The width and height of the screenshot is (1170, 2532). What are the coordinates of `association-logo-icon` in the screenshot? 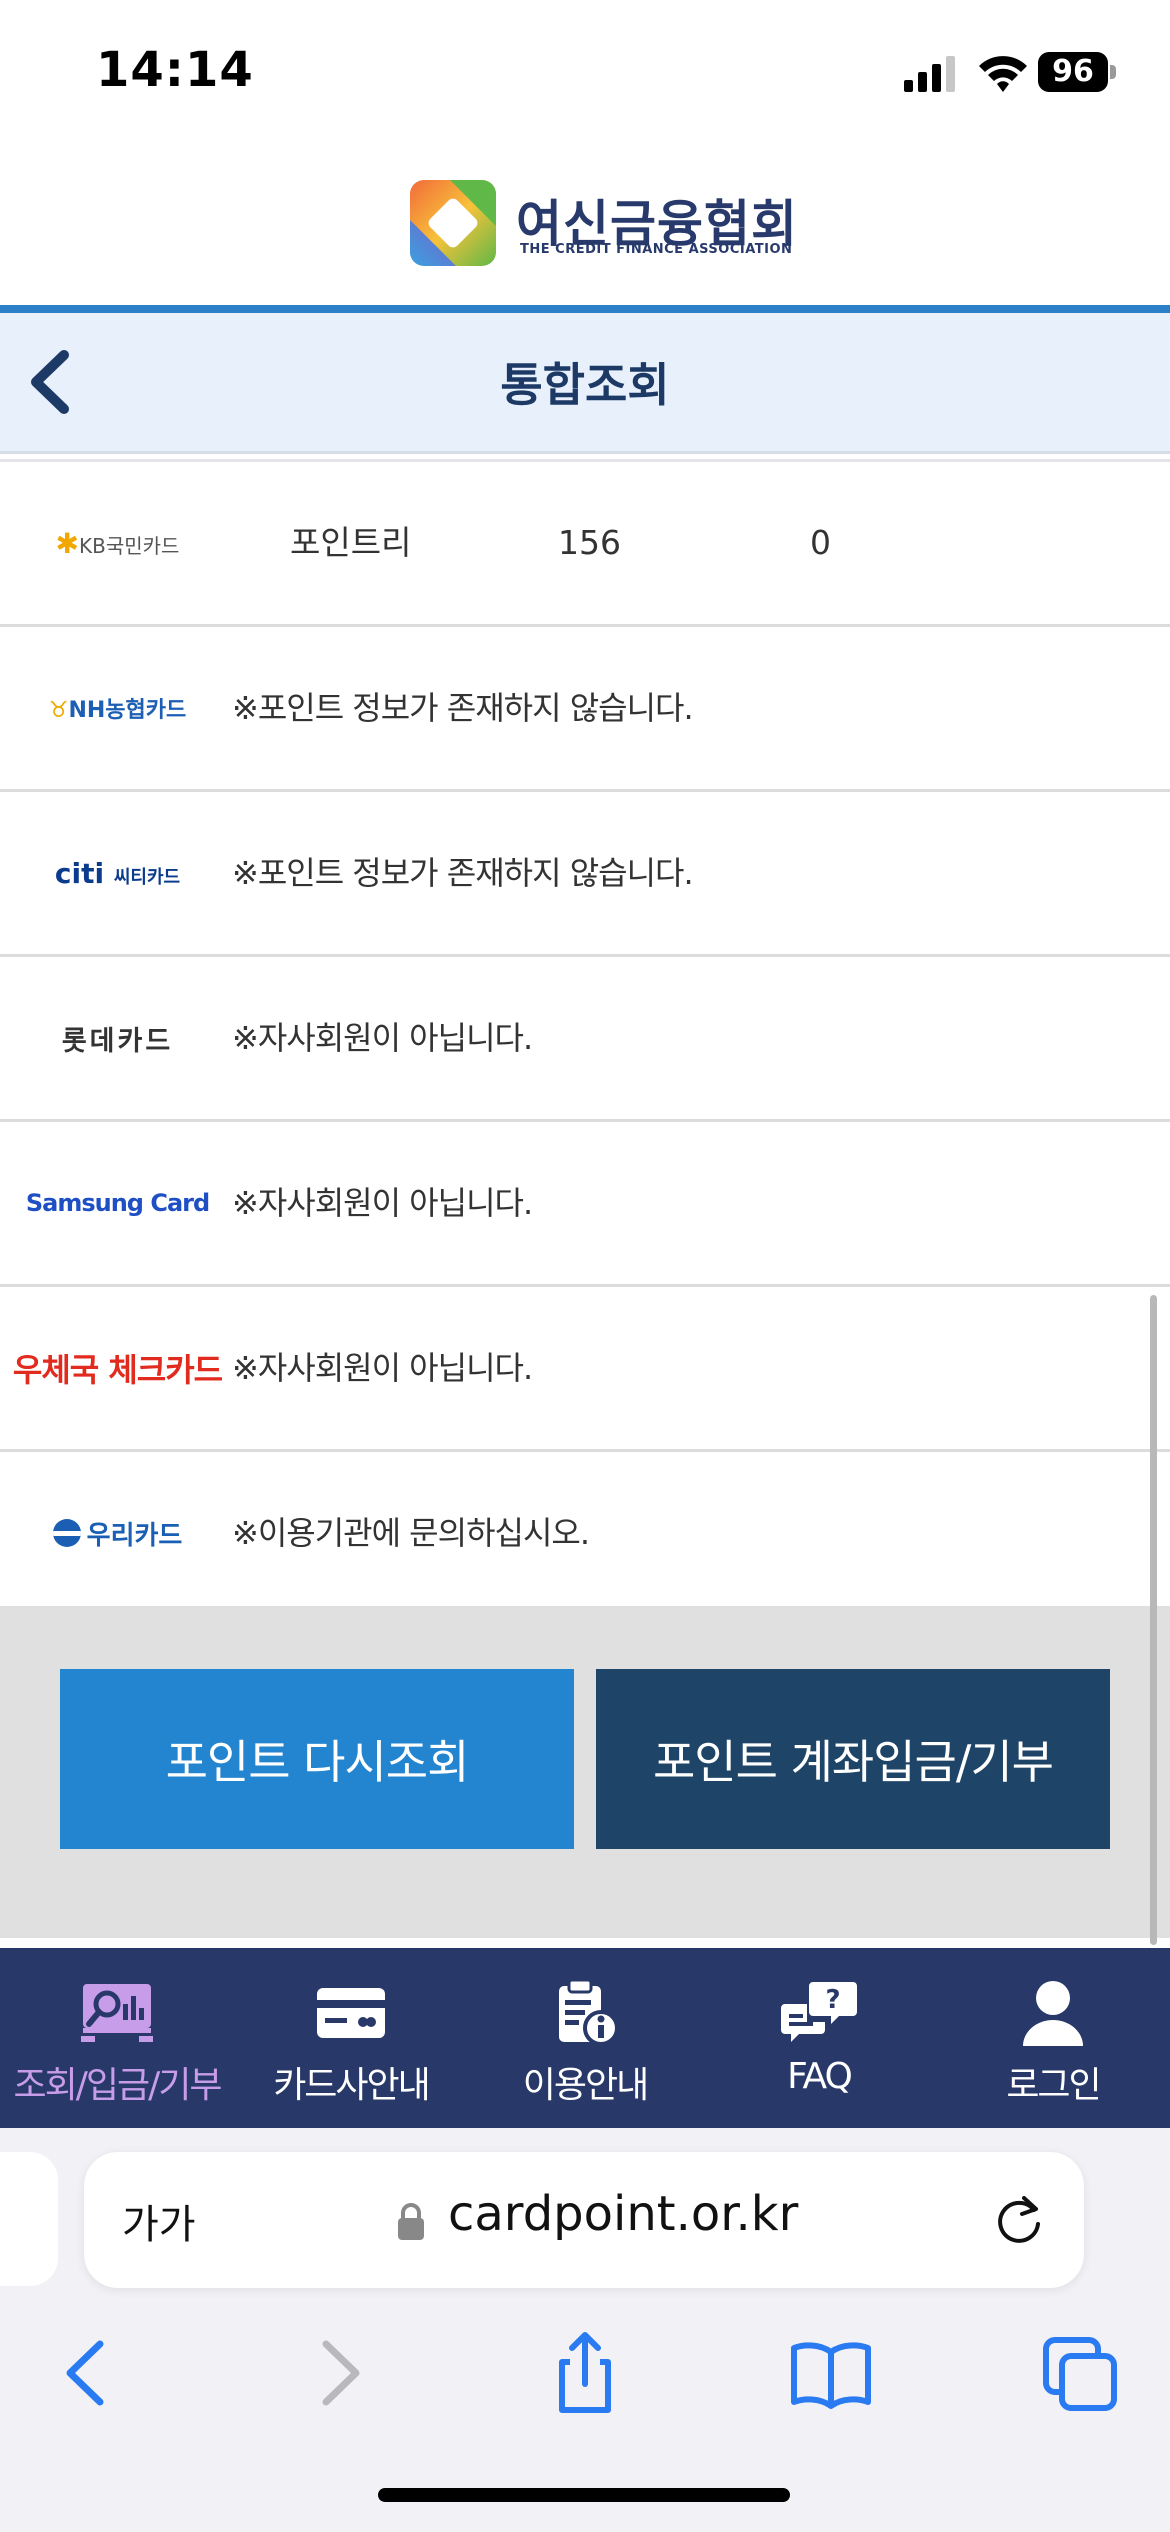 It's located at (453, 223).